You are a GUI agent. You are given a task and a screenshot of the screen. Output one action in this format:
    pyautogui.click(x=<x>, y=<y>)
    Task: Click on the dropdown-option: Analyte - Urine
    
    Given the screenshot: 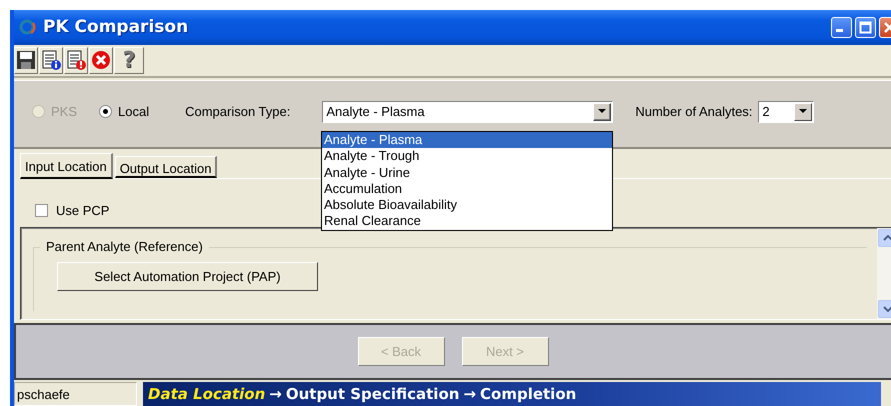 What is the action you would take?
    pyautogui.click(x=467, y=172)
    